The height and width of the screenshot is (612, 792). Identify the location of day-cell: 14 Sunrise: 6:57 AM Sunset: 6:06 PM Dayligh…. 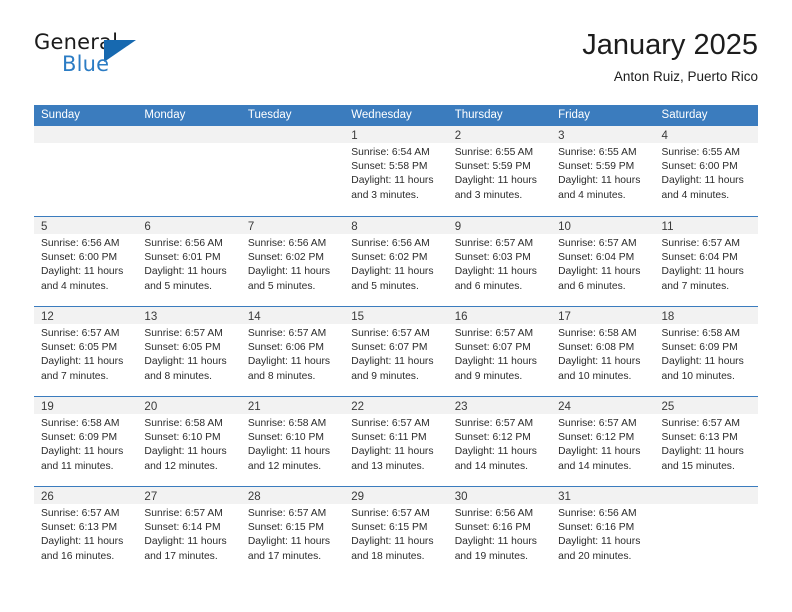
(292, 351).